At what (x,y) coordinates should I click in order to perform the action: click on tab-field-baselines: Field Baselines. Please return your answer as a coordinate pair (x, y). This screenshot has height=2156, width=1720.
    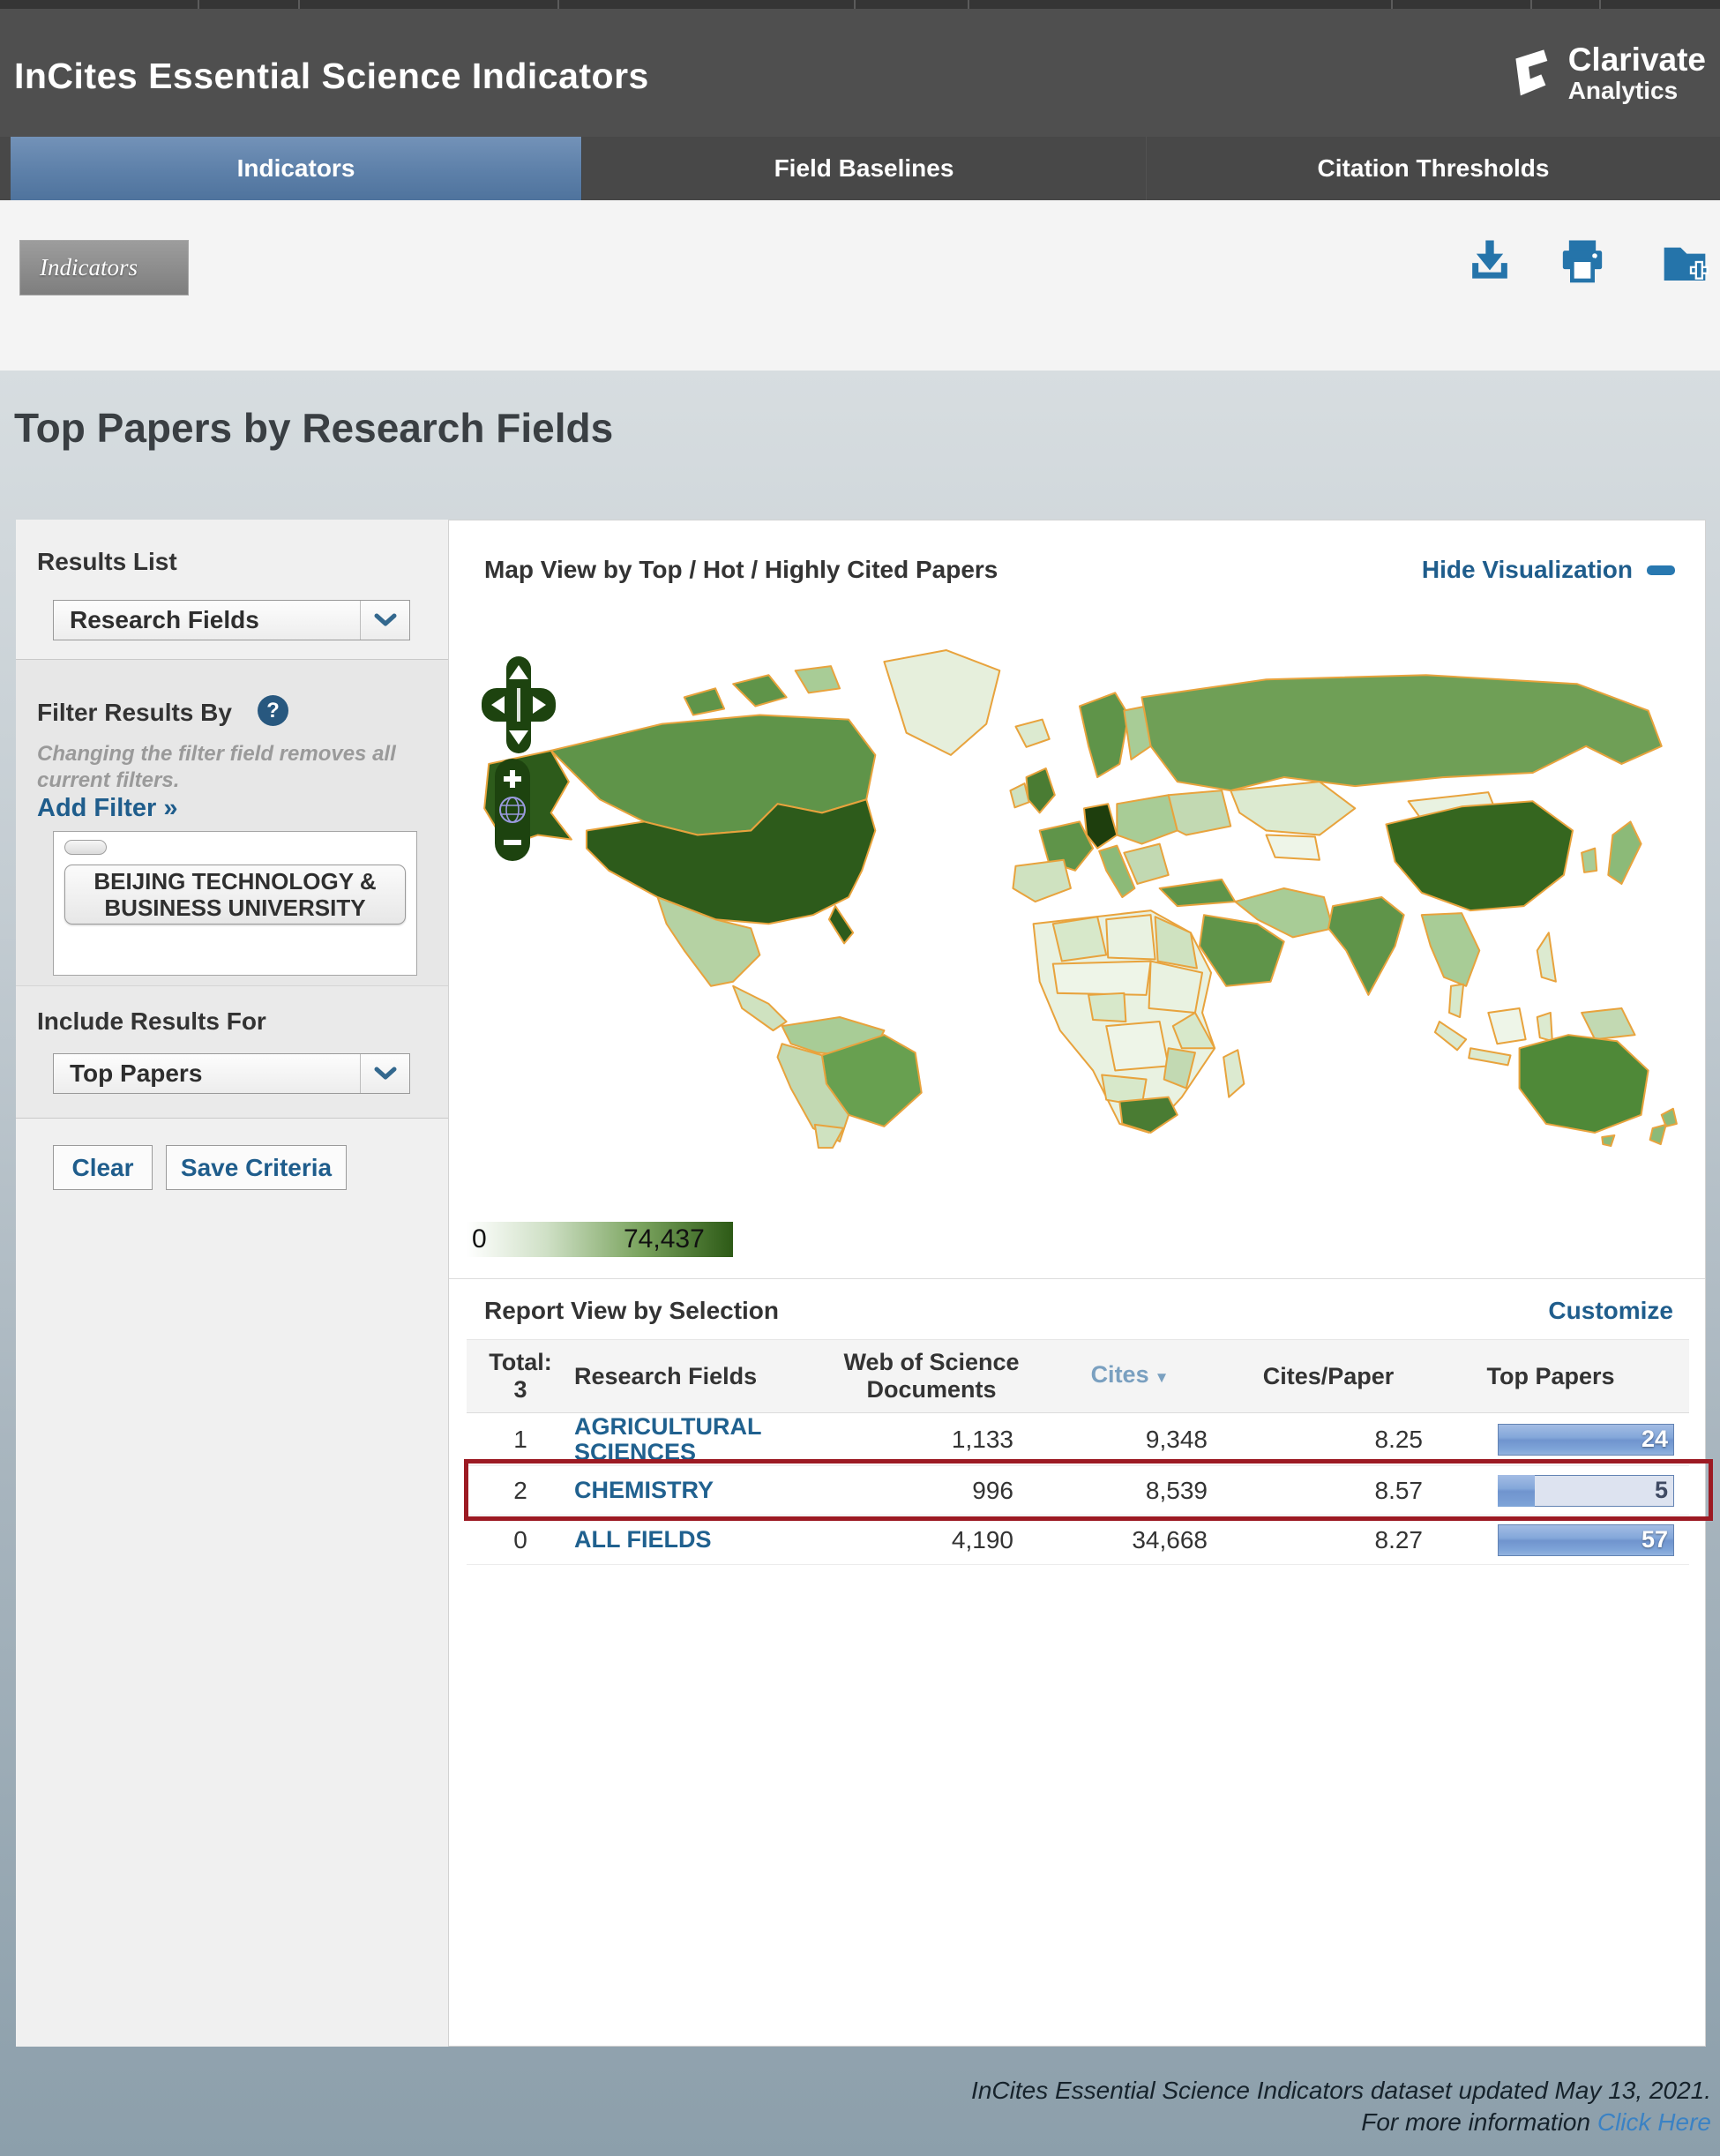
    Looking at the image, I should click on (864, 168).